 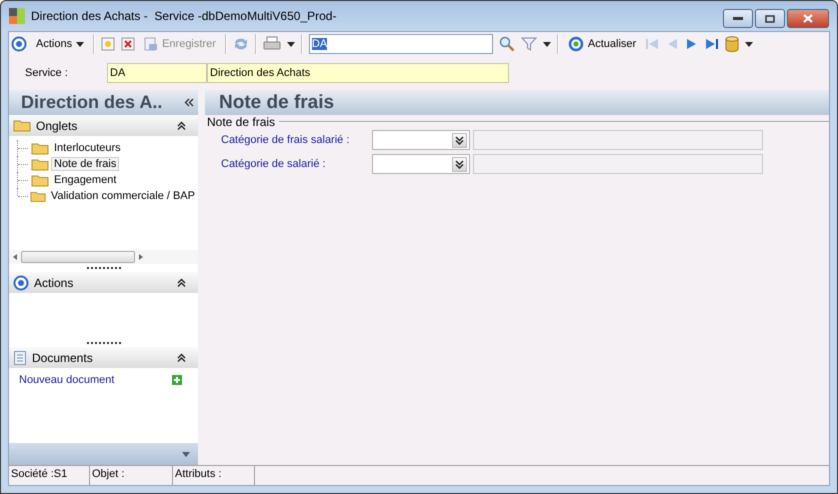 What do you see at coordinates (157, 73) in the screenshot?
I see `service-code-field: DA` at bounding box center [157, 73].